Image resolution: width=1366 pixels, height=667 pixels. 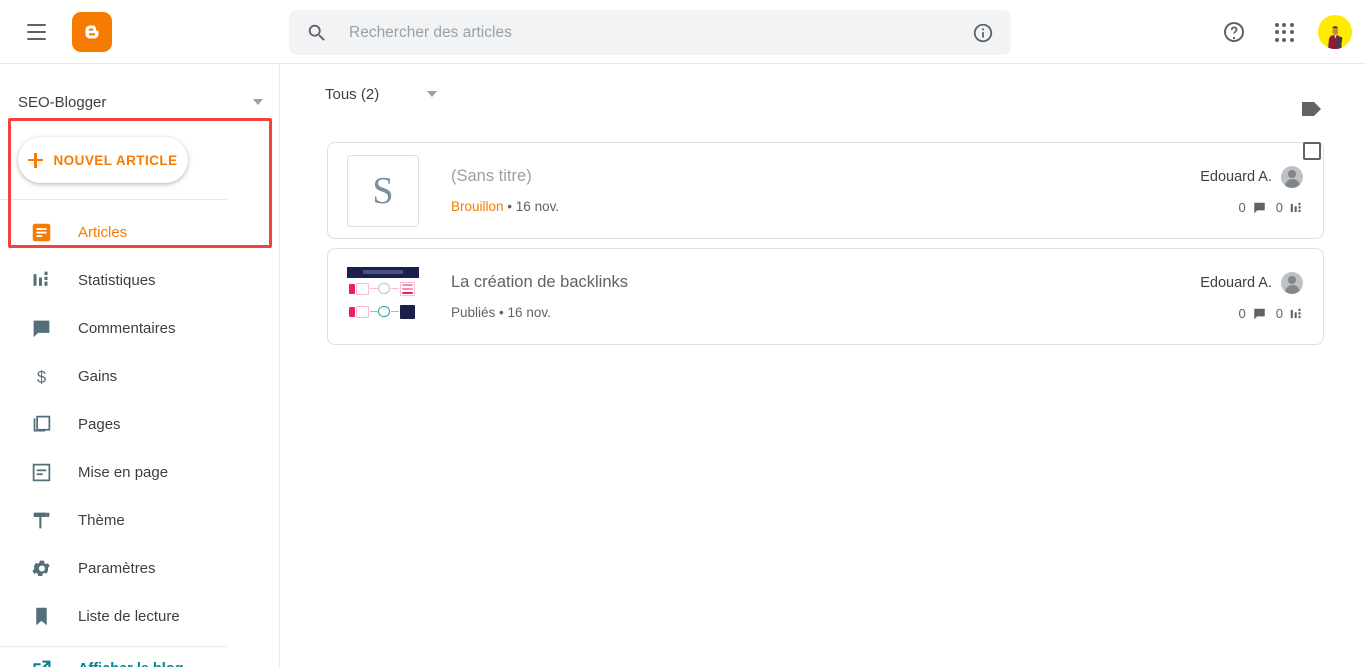 What do you see at coordinates (103, 232) in the screenshot?
I see `sidebar-item-label: Articles` at bounding box center [103, 232].